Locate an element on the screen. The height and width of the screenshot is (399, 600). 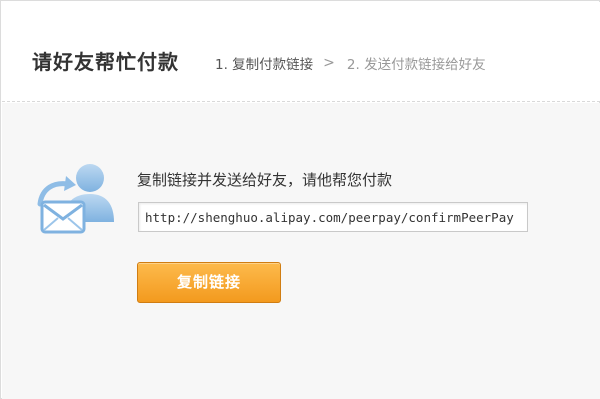
instruction-text: 复制链接并发送给好友，请他帮您付款 is located at coordinates (265, 180).